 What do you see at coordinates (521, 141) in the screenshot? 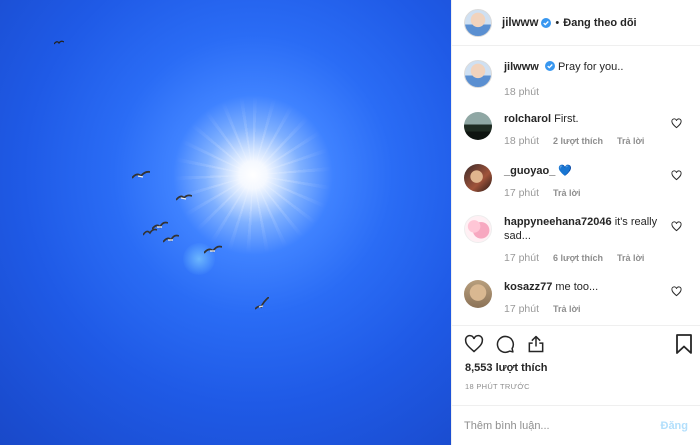
I see `comment-time: 18 phút` at bounding box center [521, 141].